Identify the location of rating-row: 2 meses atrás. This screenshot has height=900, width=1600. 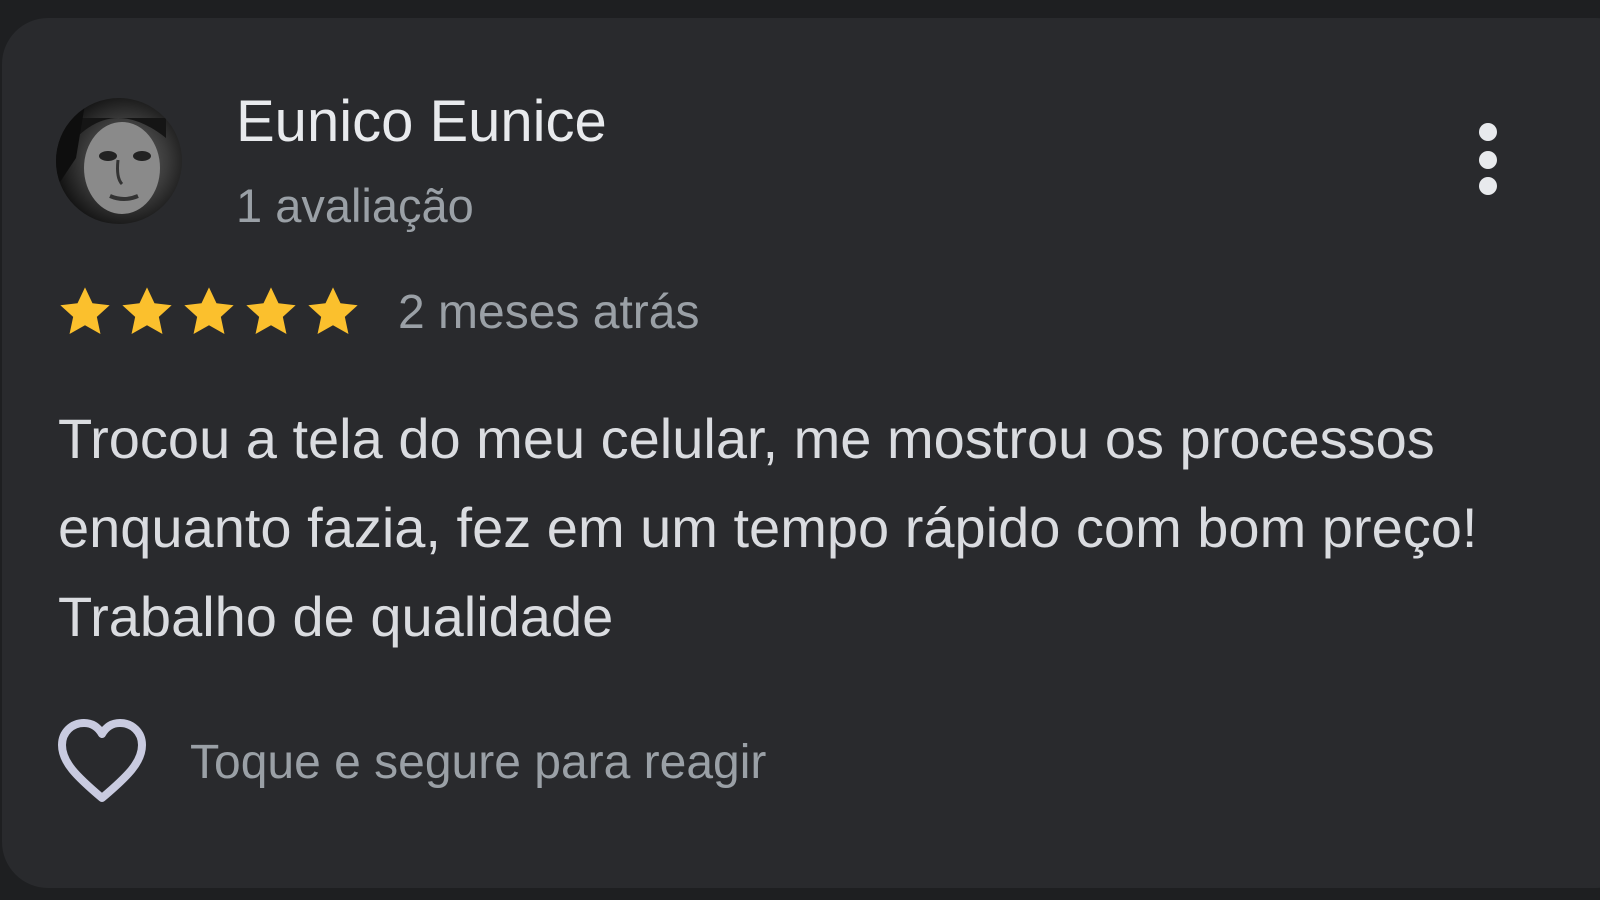
(377, 312).